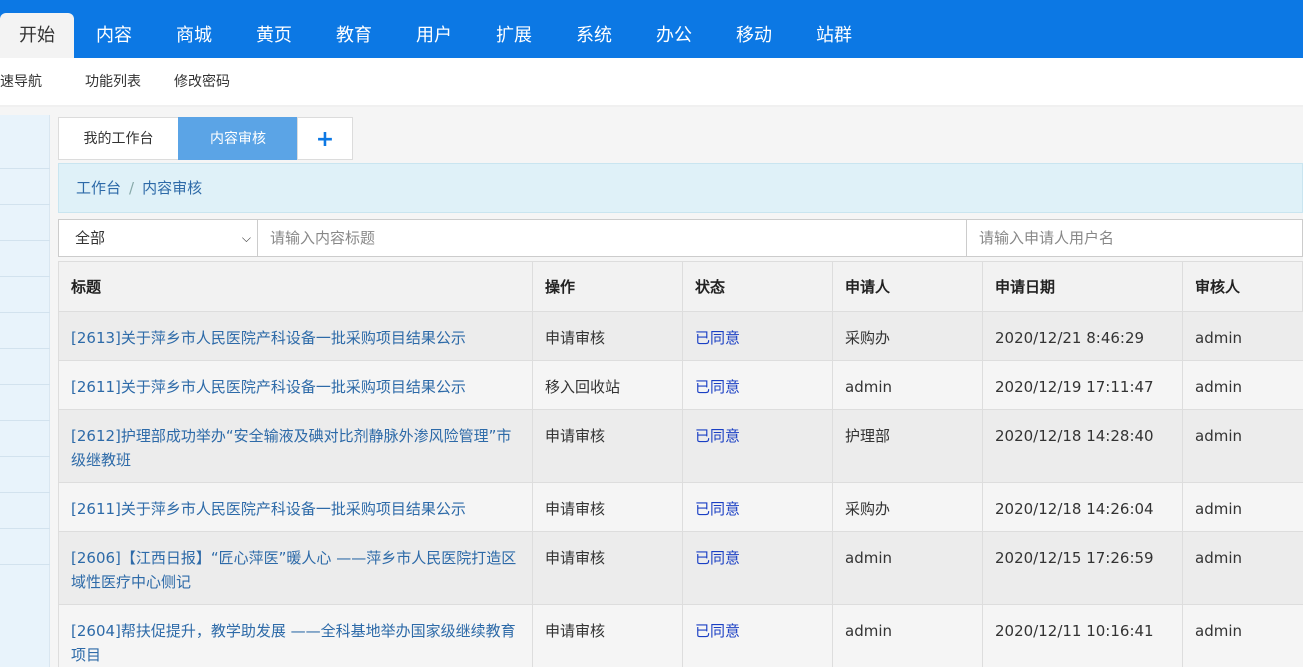 Image resolution: width=1303 pixels, height=667 pixels. What do you see at coordinates (194, 35) in the screenshot?
I see `nav-item-mall: 商城` at bounding box center [194, 35].